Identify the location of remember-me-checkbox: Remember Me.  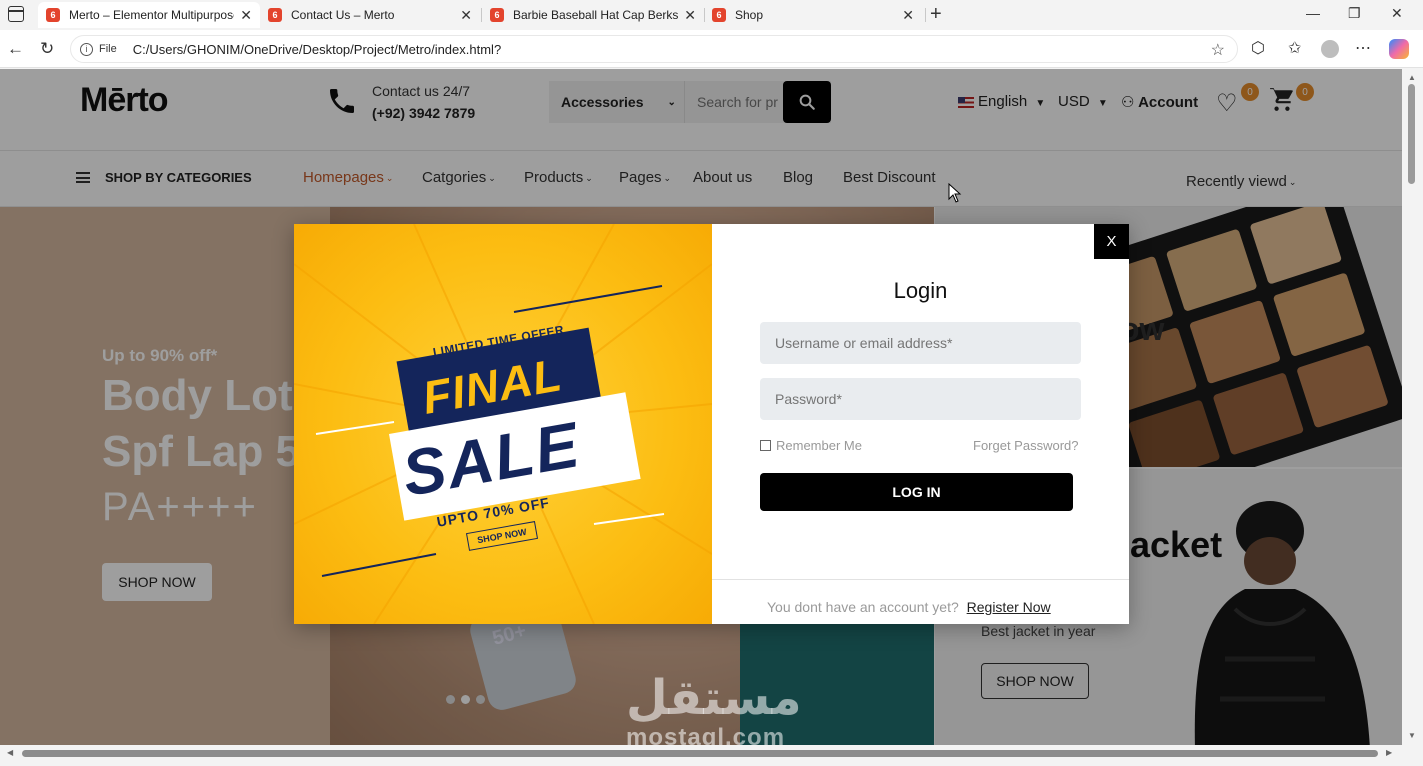
(811, 445).